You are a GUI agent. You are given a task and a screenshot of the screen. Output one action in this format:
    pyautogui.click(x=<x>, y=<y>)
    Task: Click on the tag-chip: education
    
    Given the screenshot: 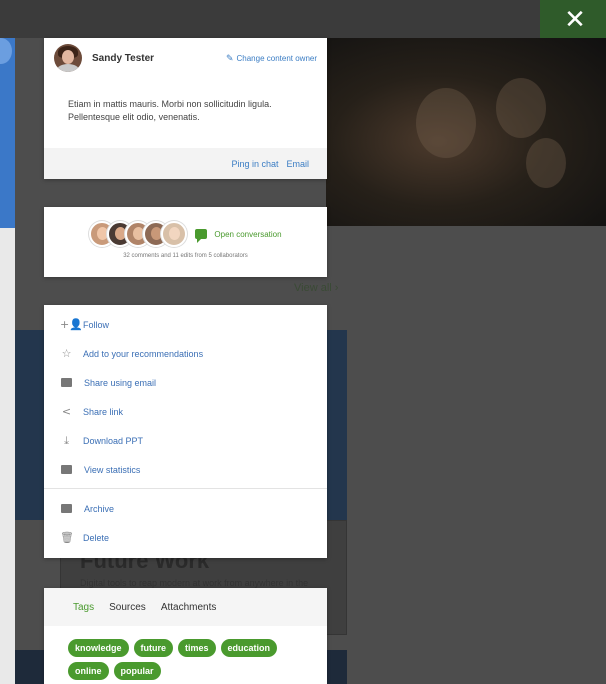 What is the action you would take?
    pyautogui.click(x=249, y=648)
    